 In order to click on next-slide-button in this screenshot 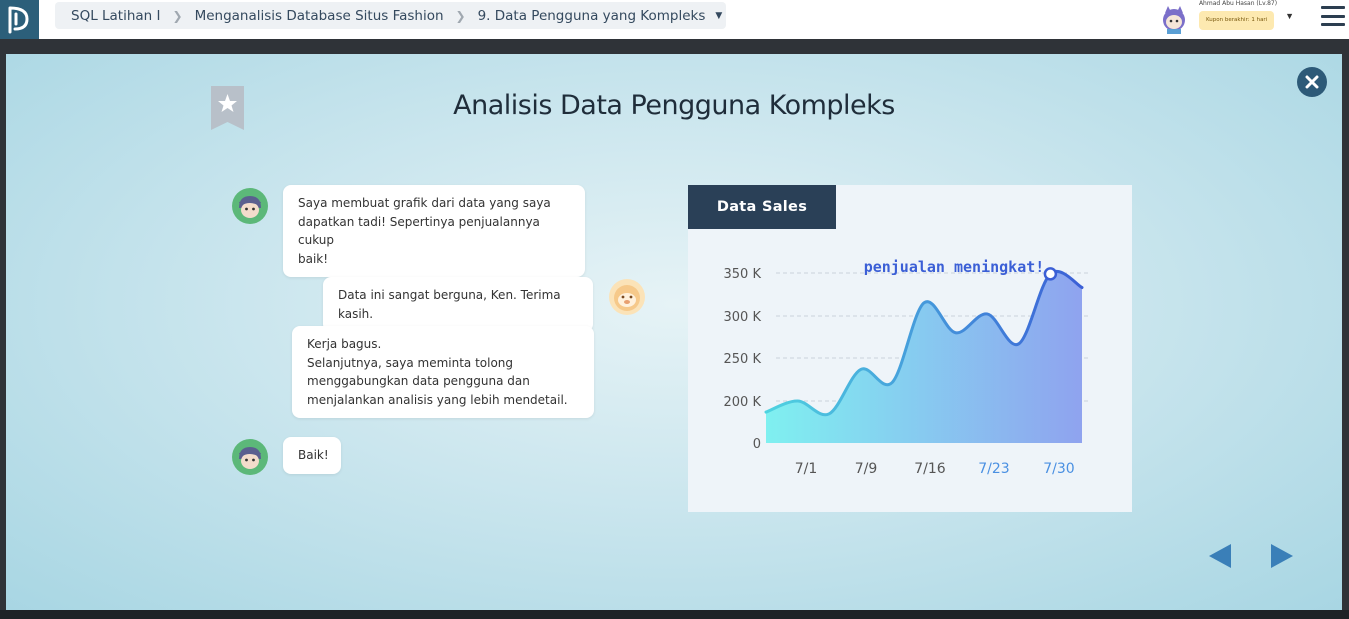, I will do `click(1282, 556)`.